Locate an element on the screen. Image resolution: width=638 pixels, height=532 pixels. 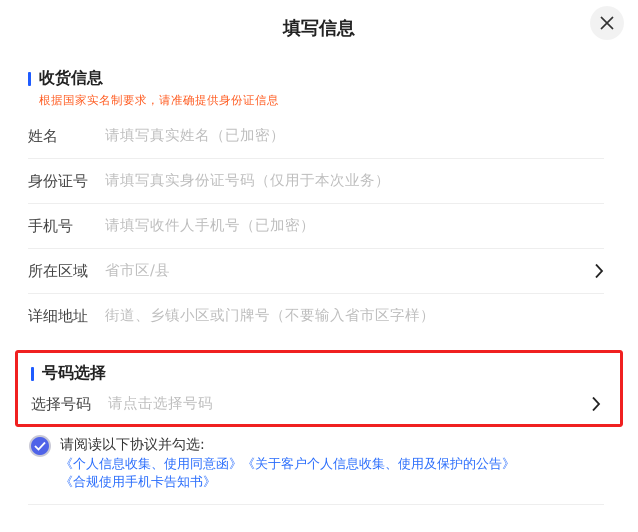
agreement-link: 《关于客户个人信息收集、使用及保护的公告》 is located at coordinates (378, 465).